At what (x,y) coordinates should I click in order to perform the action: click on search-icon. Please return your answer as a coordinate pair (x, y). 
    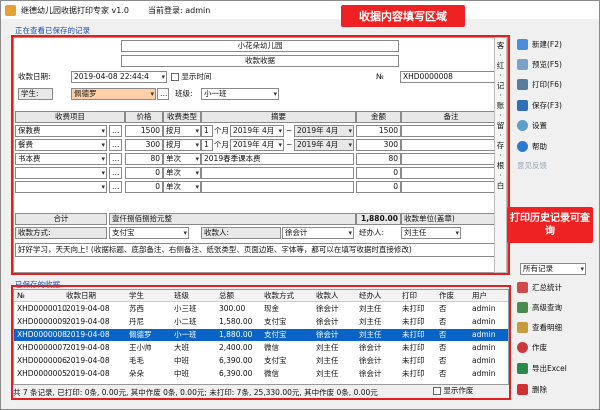
    Looking at the image, I should click on (522, 307).